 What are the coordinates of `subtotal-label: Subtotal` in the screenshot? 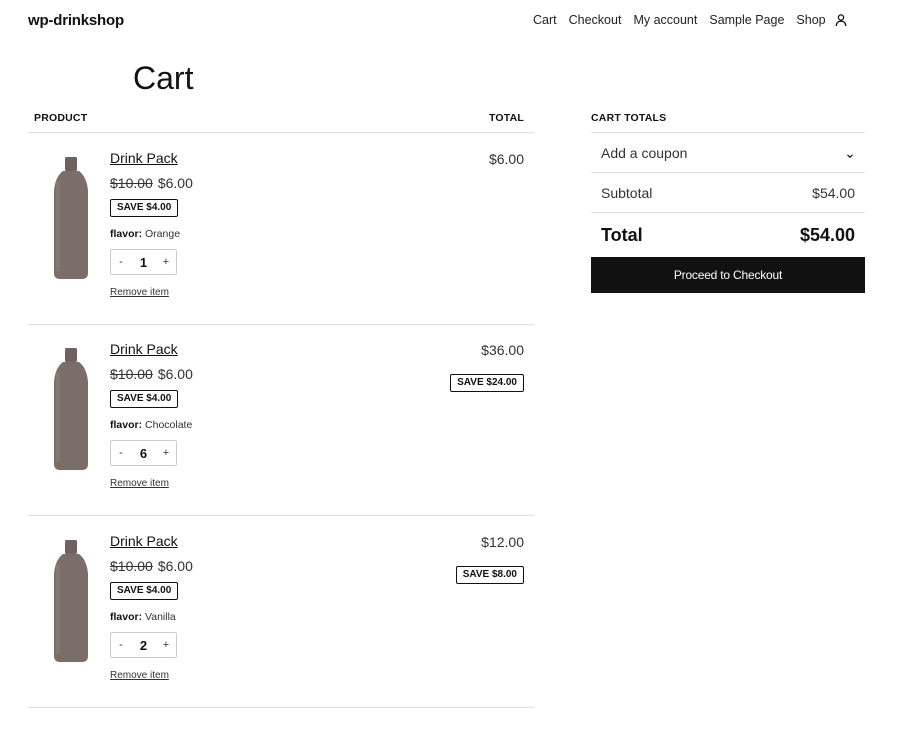 It's located at (627, 192).